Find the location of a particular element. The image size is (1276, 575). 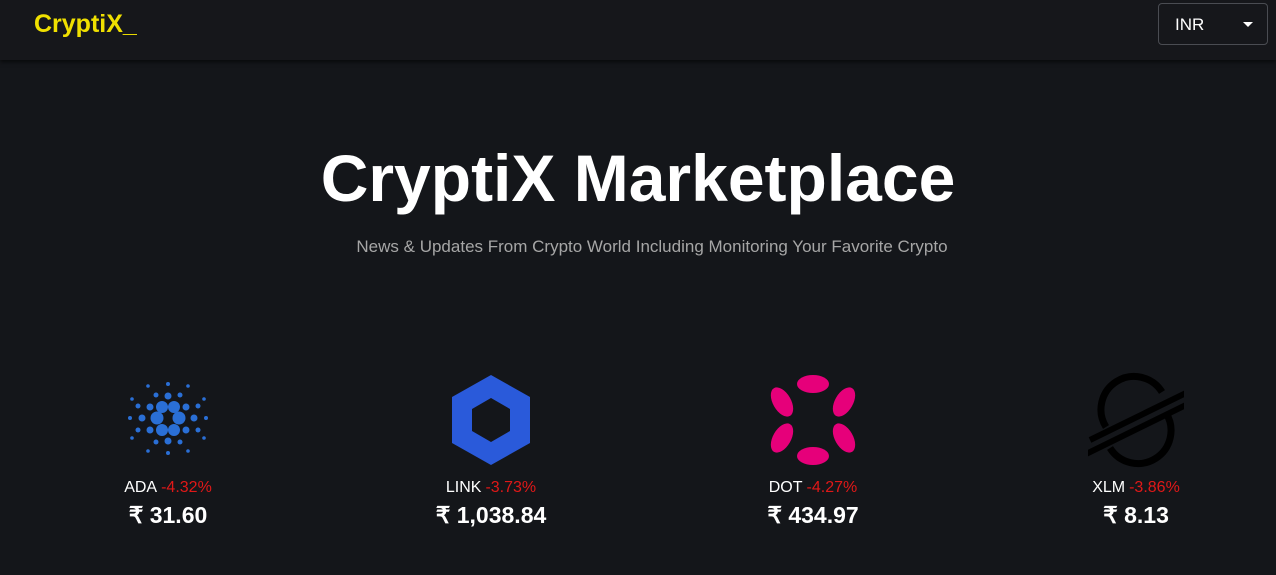

polkadot-icon is located at coordinates (813, 420).